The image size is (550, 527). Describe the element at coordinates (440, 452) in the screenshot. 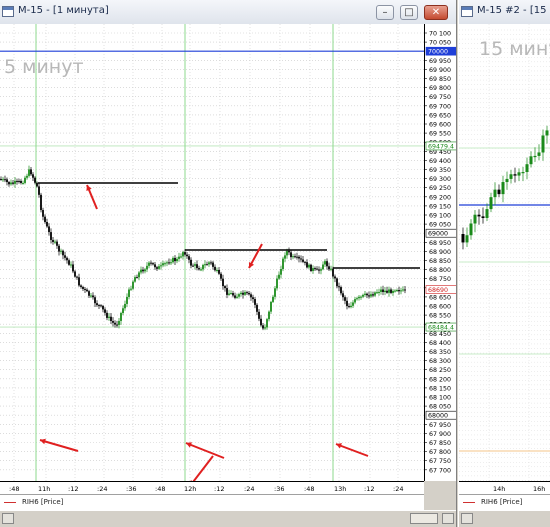

I see `price-tick-label: 67 800` at that location.